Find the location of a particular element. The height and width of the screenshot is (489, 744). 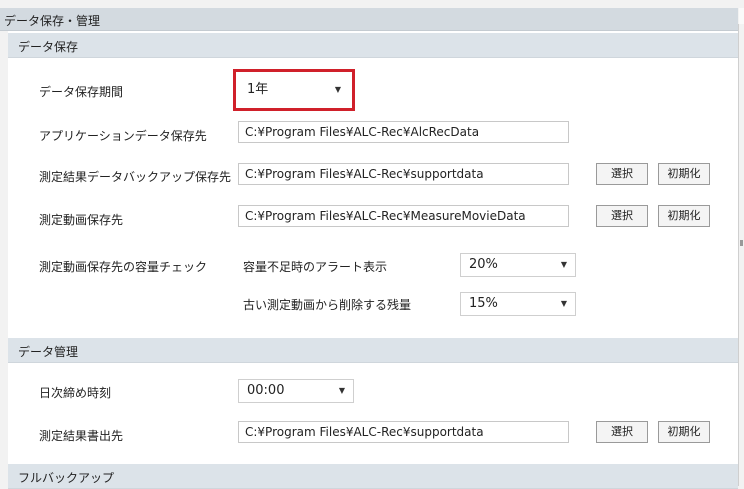

alert-threshold-select: 20% ▼ is located at coordinates (518, 265).